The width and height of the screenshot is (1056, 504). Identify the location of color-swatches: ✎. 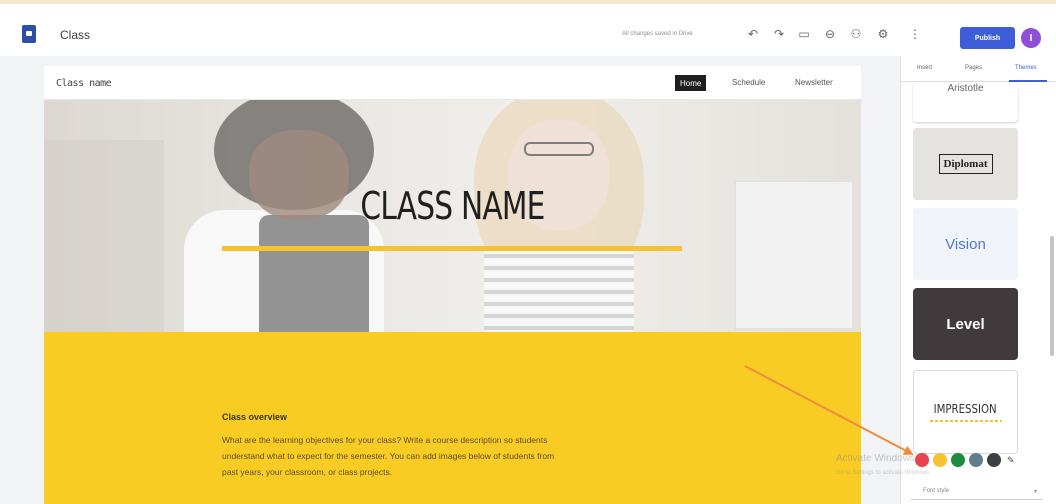
(965, 460).